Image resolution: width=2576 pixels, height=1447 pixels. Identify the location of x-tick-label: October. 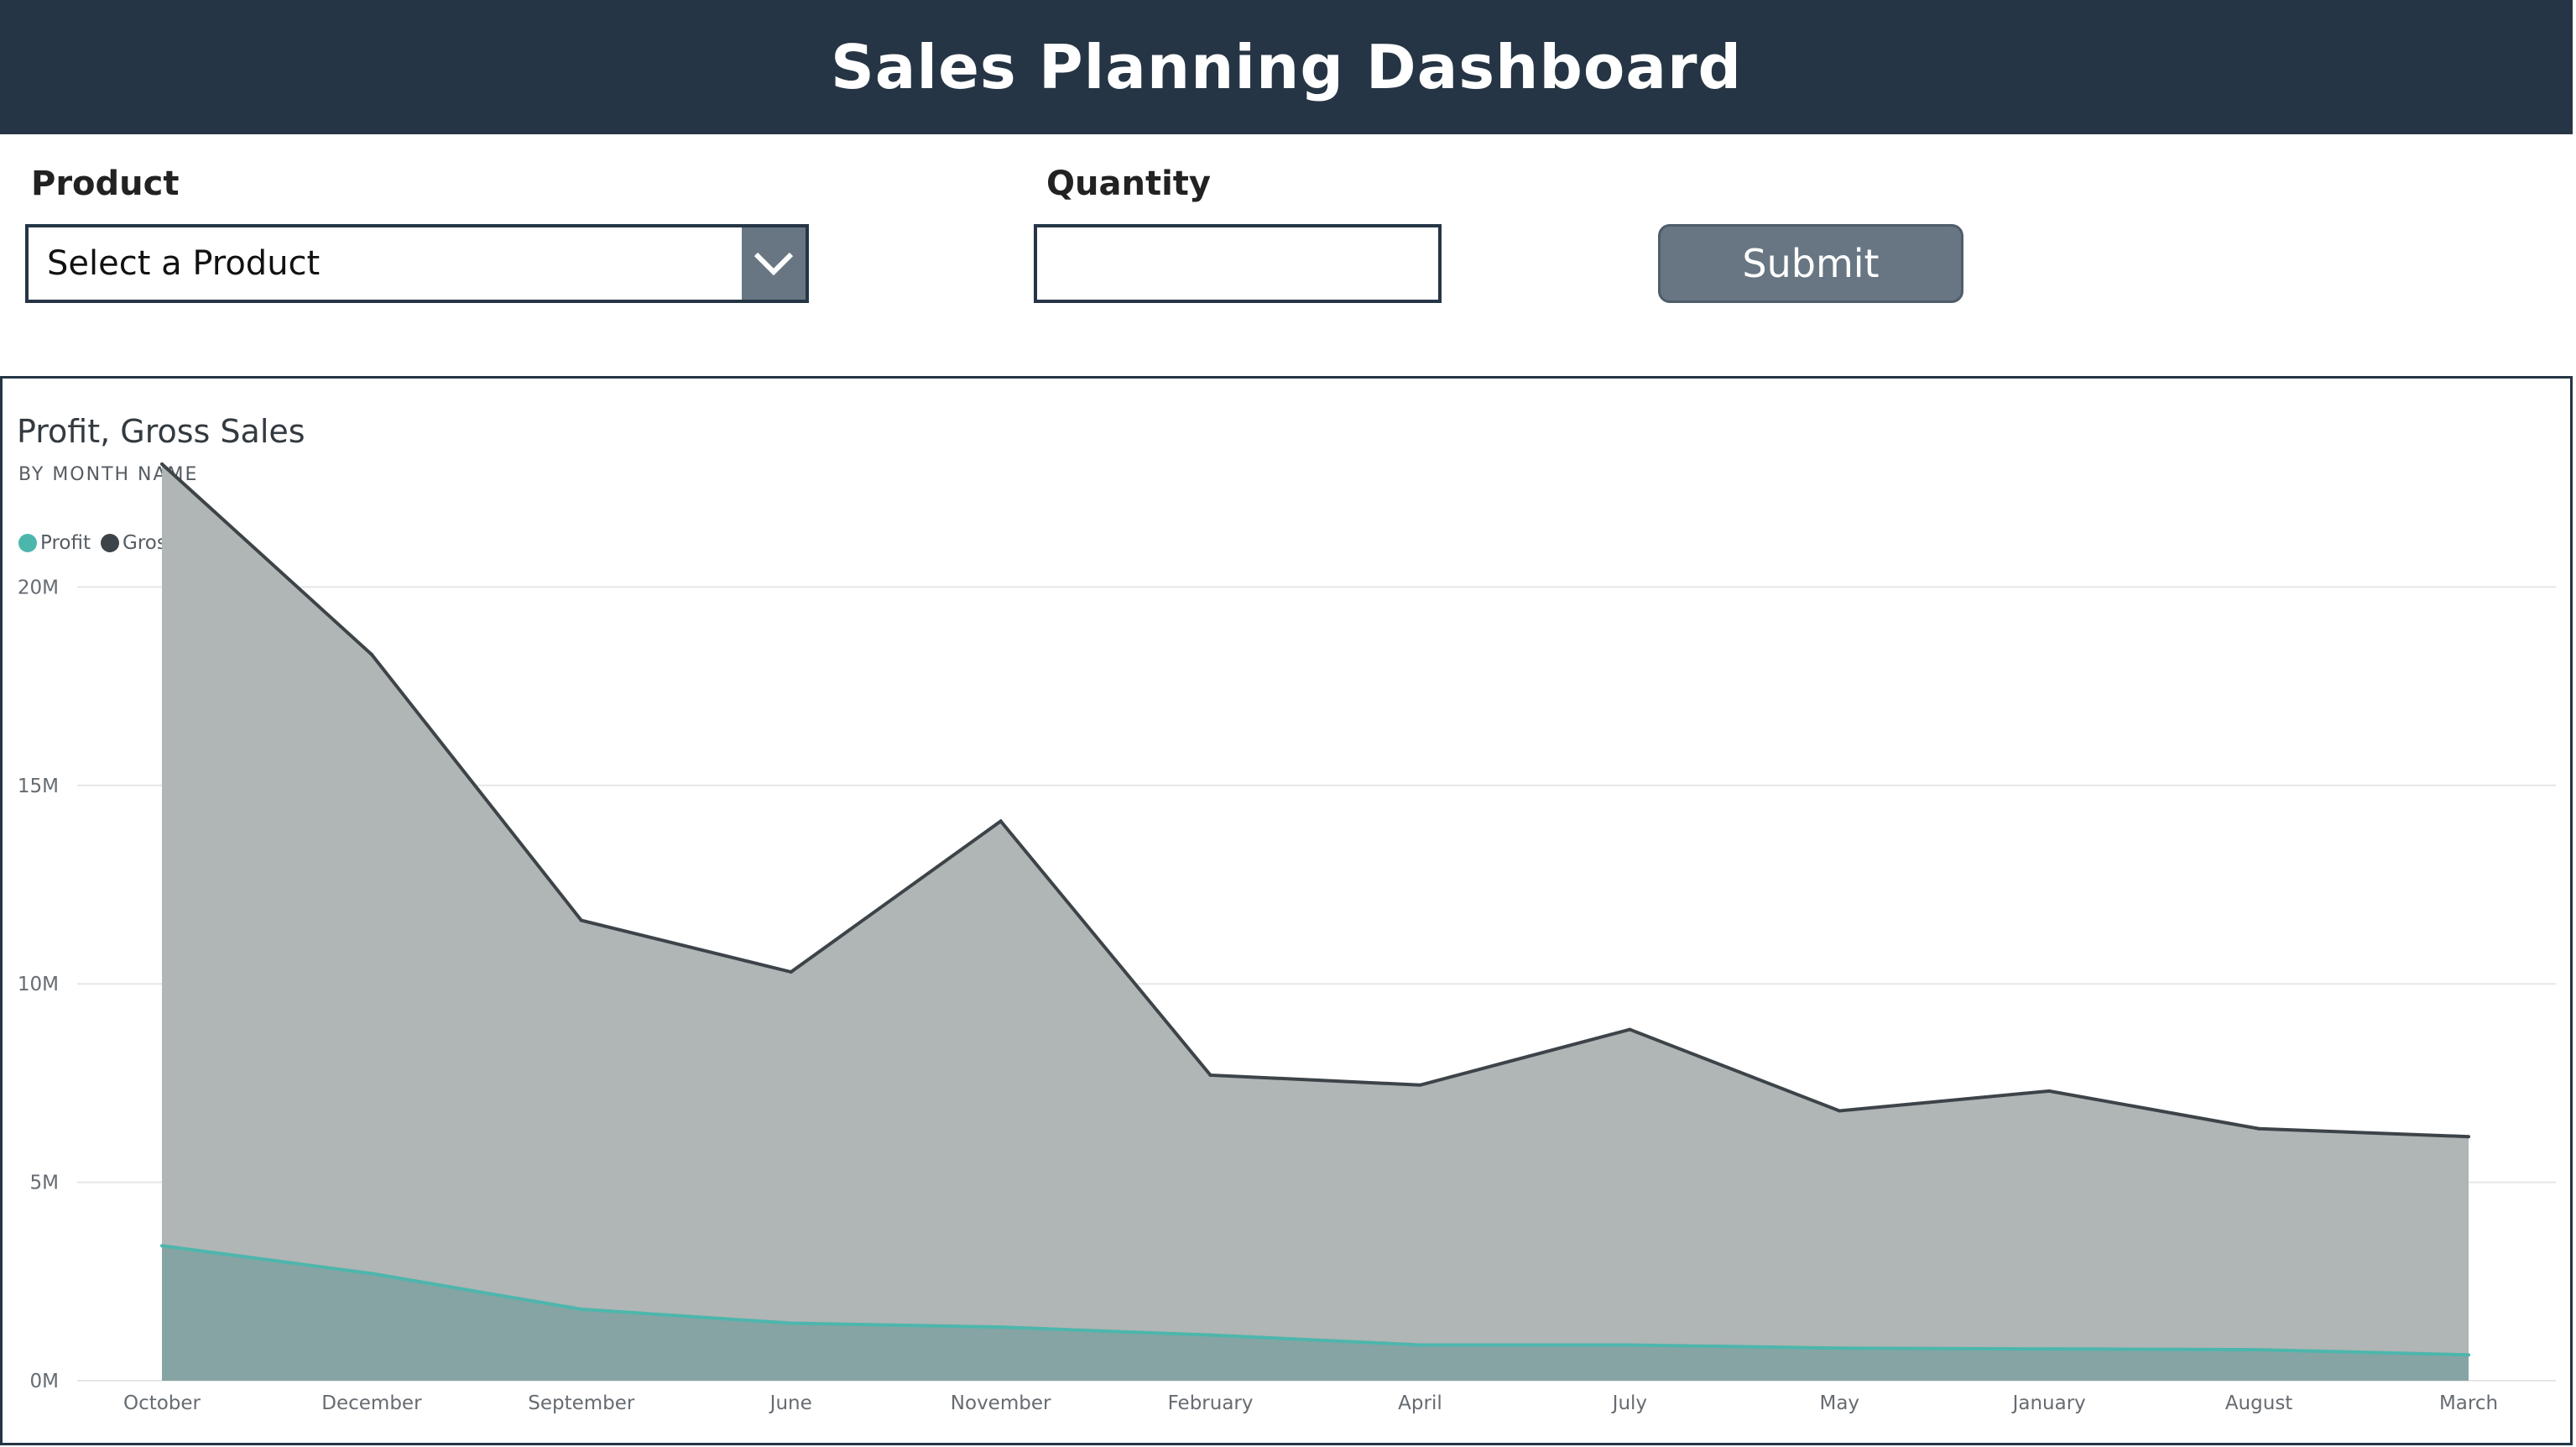
(162, 1403).